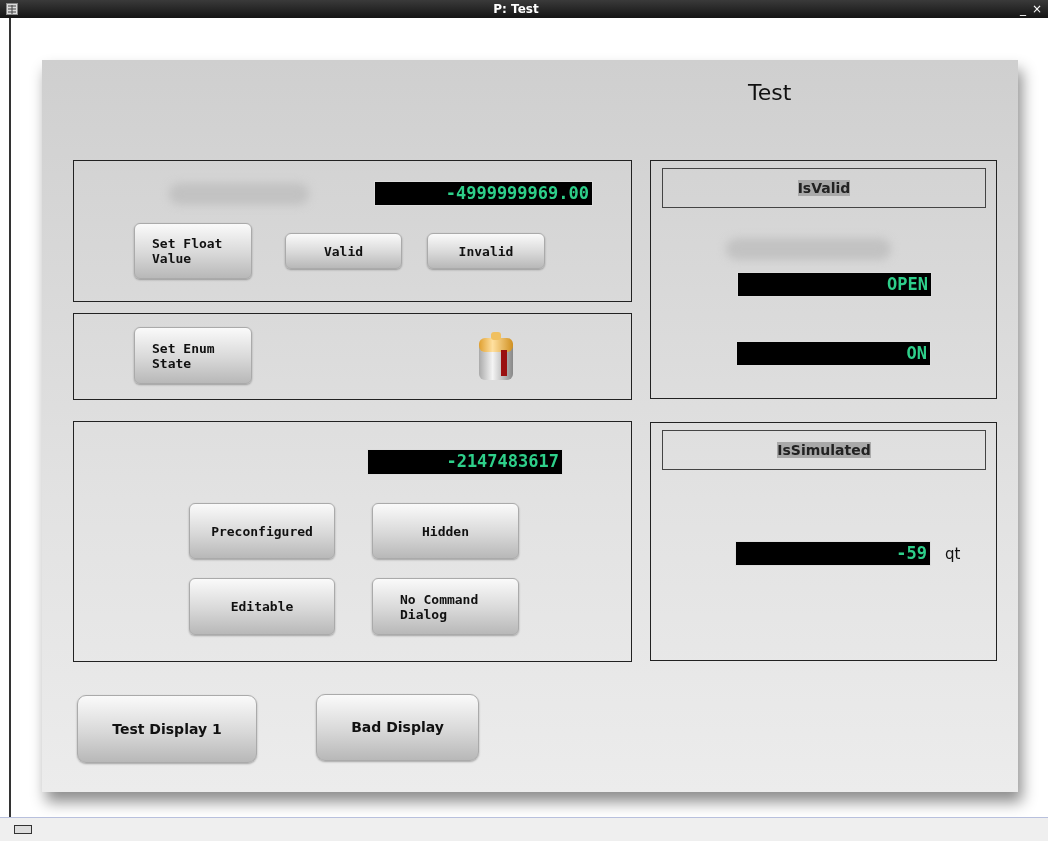 The height and width of the screenshot is (841, 1048). I want to click on panel-icon, so click(23, 829).